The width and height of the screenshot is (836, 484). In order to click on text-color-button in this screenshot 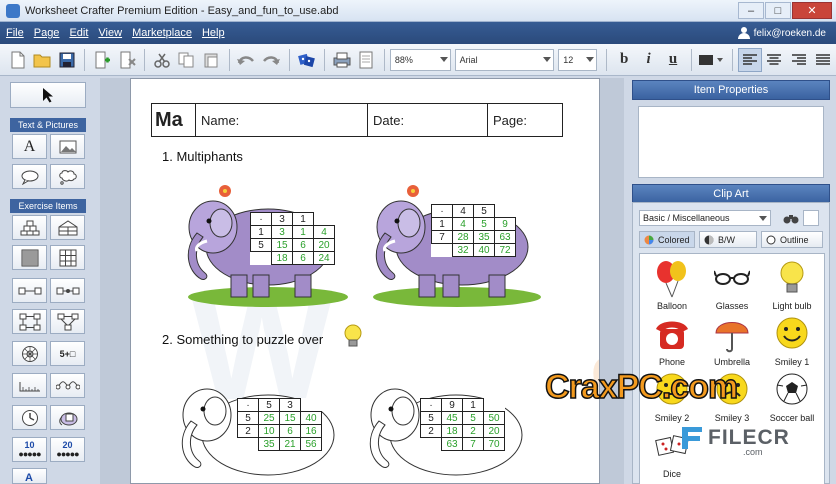, I will do `click(711, 60)`.